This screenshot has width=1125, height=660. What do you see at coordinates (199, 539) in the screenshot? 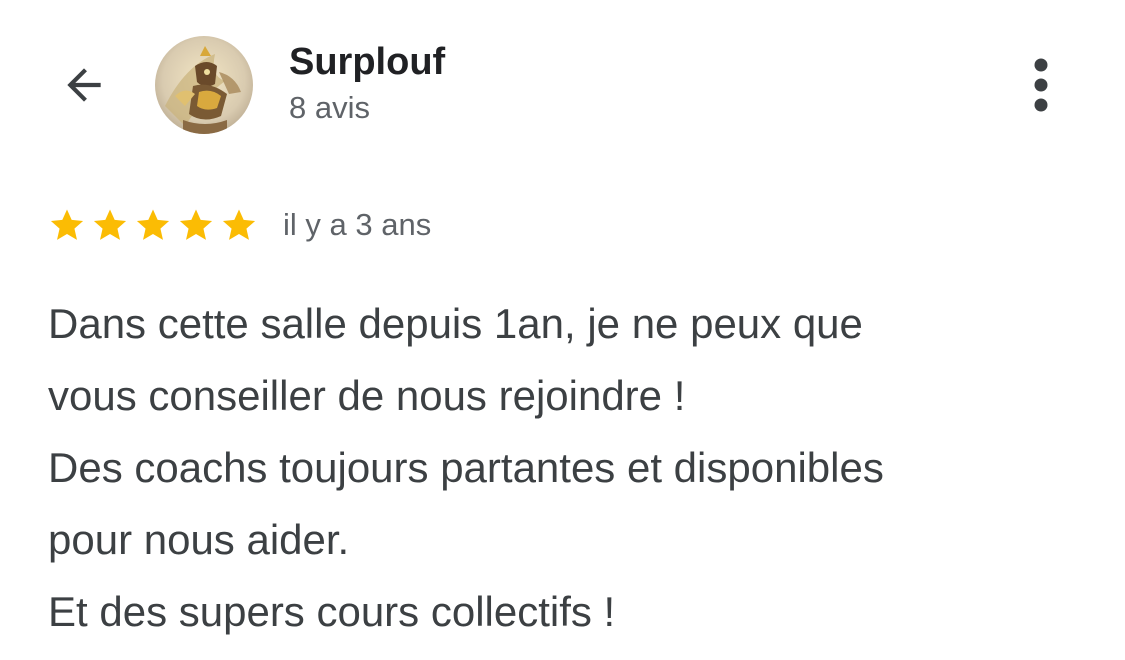
I see `review-line: pour nous aider.` at bounding box center [199, 539].